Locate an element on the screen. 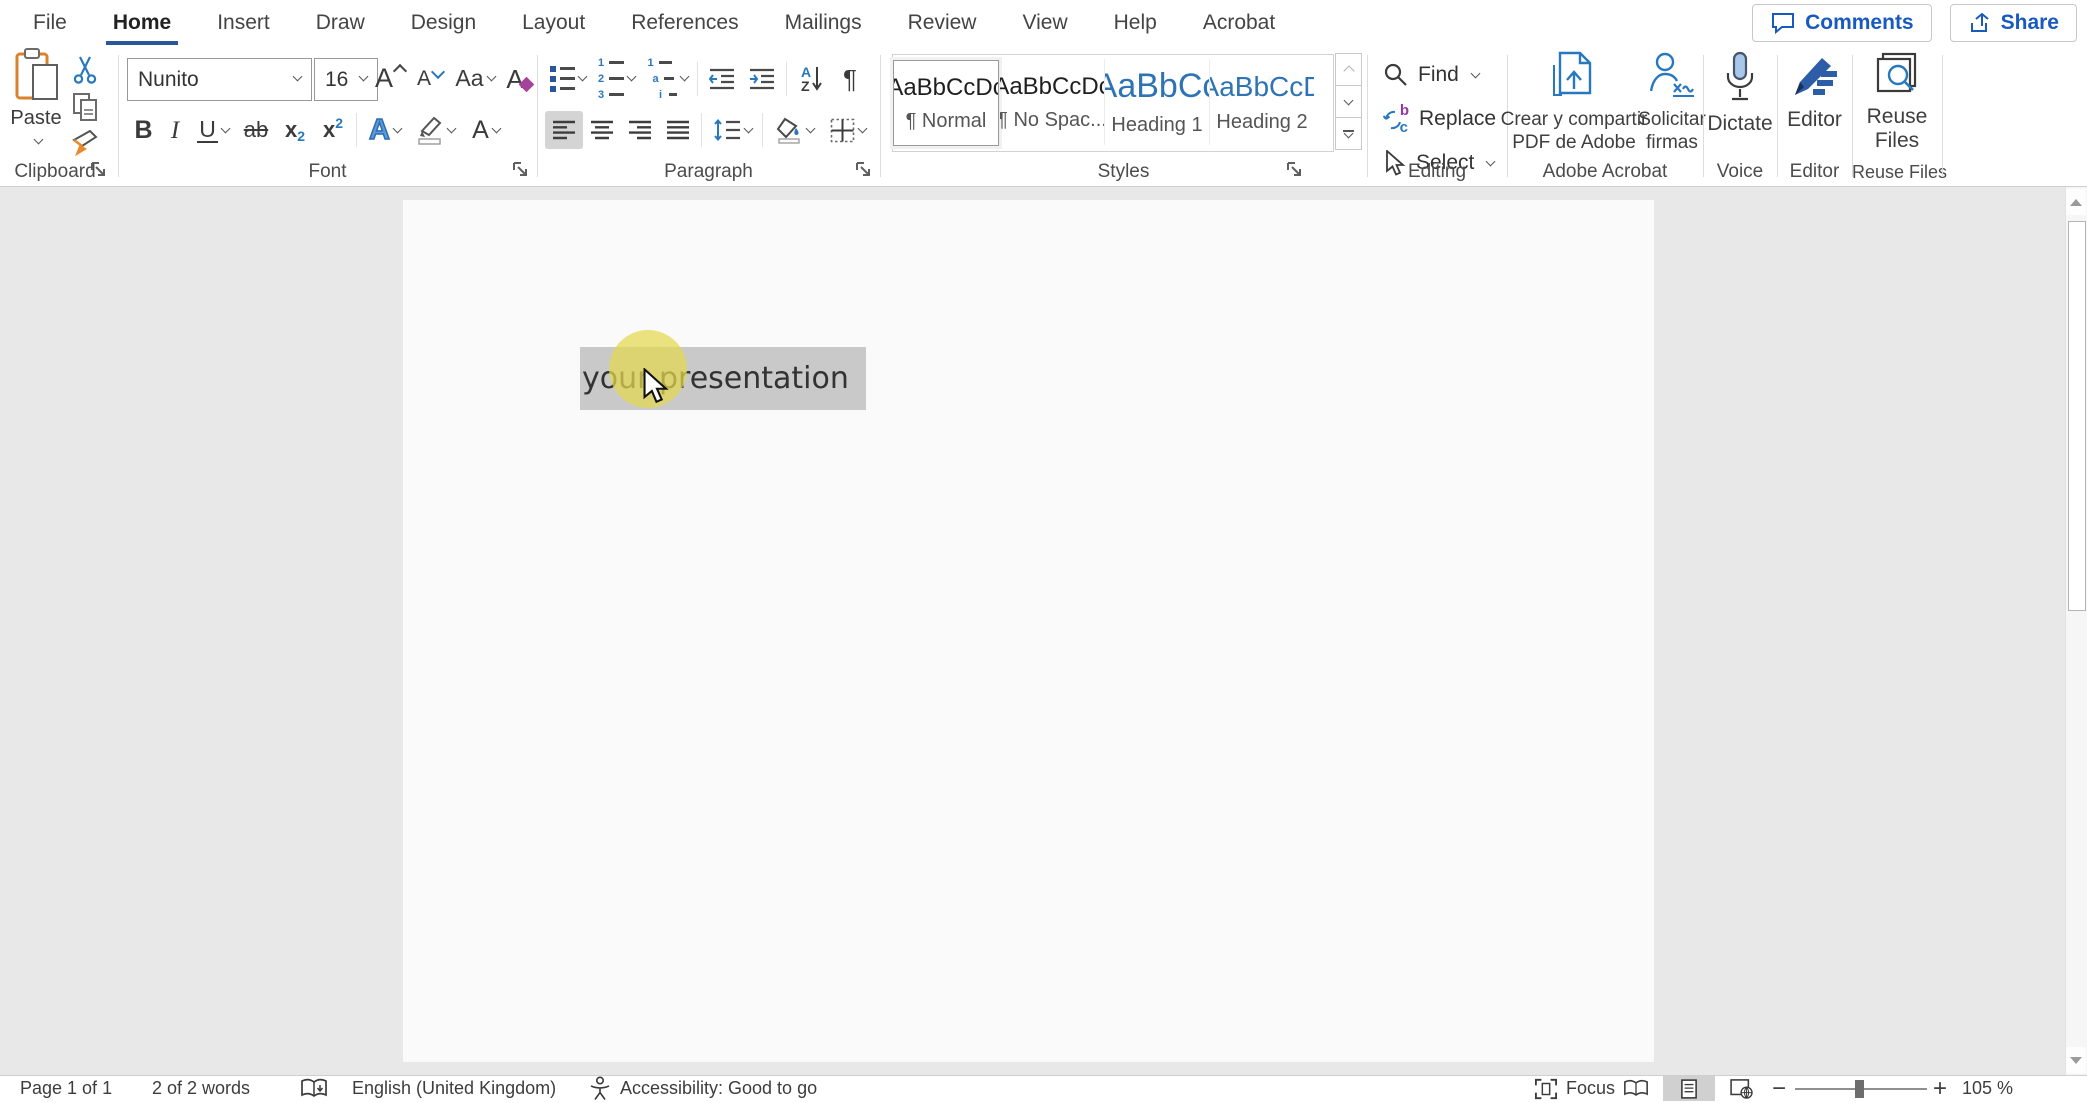  tab-mailings: Mailings is located at coordinates (823, 22).